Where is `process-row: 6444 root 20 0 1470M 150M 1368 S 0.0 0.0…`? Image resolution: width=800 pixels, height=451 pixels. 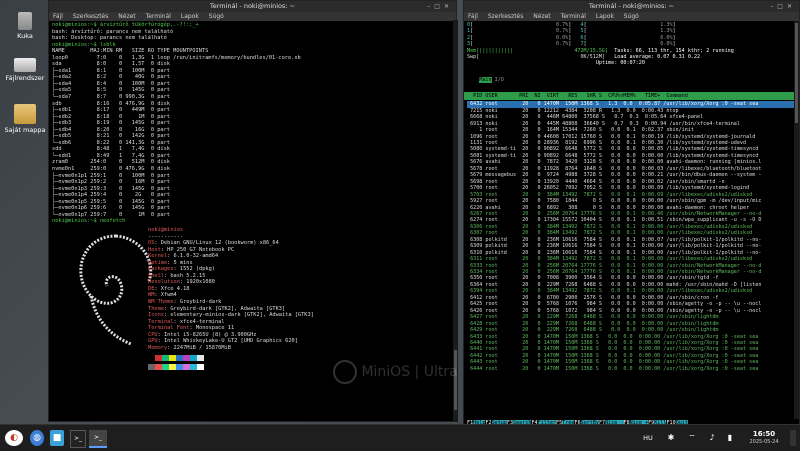 process-row: 6444 root 20 0 1470M 150M 1368 S 0.0 0.0… is located at coordinates (631, 369).